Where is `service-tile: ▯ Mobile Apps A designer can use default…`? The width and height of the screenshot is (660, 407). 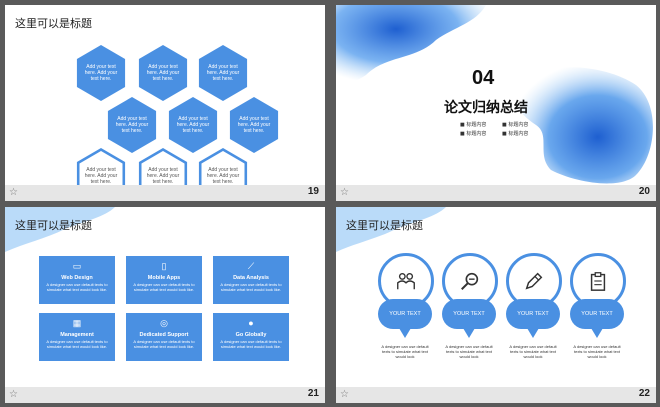 service-tile: ▯ Mobile Apps A designer can use default… is located at coordinates (164, 280).